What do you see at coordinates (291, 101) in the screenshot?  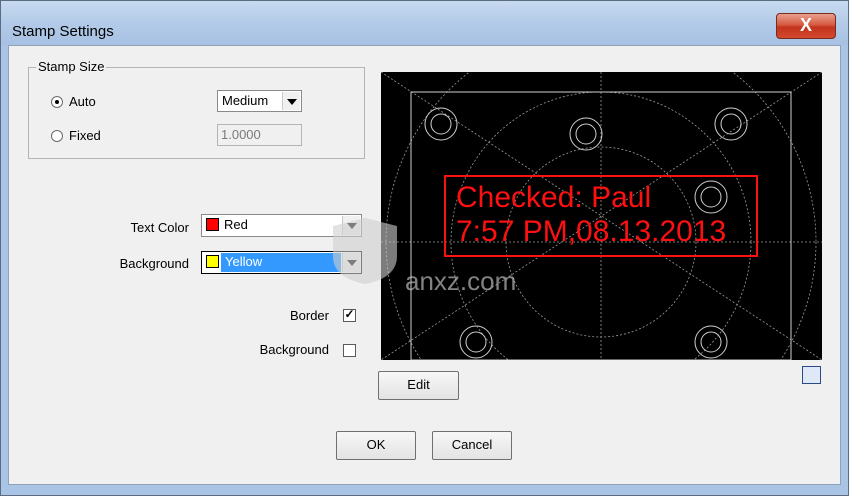 I see `chevron-down-icon` at bounding box center [291, 101].